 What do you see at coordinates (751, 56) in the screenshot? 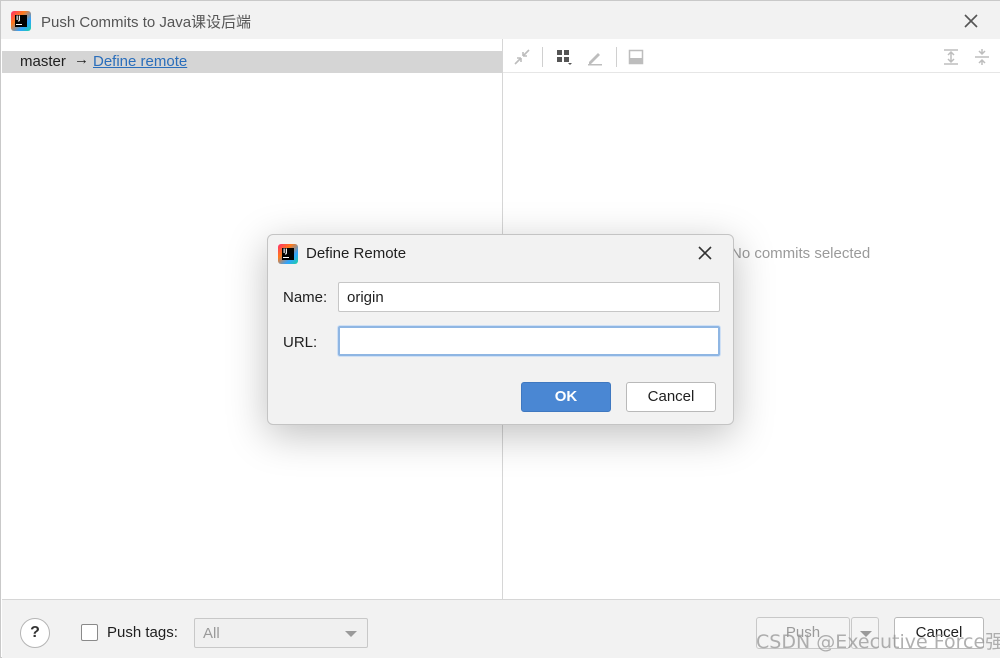
I see `details-toolbar` at bounding box center [751, 56].